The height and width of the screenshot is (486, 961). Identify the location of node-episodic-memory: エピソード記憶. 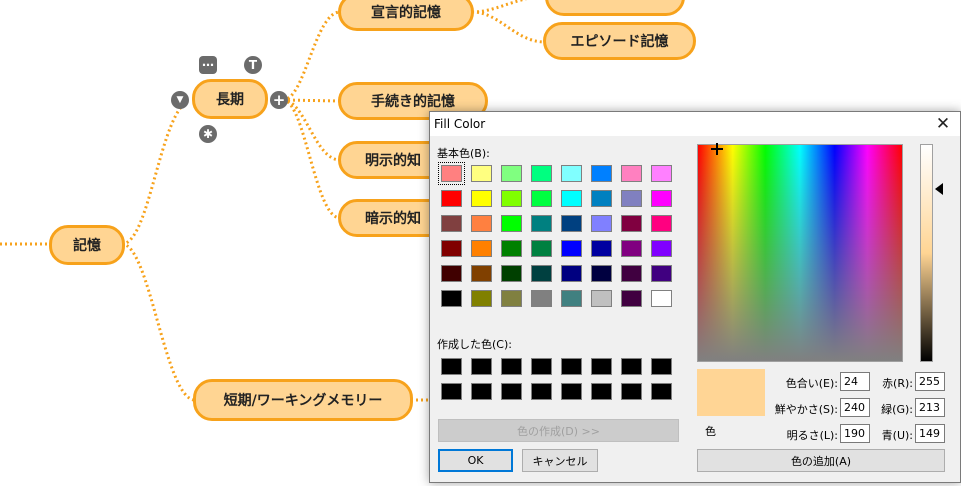
(619, 41).